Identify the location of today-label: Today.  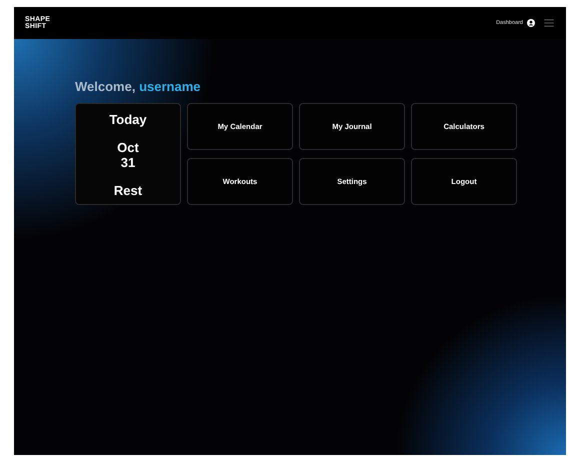
(128, 119).